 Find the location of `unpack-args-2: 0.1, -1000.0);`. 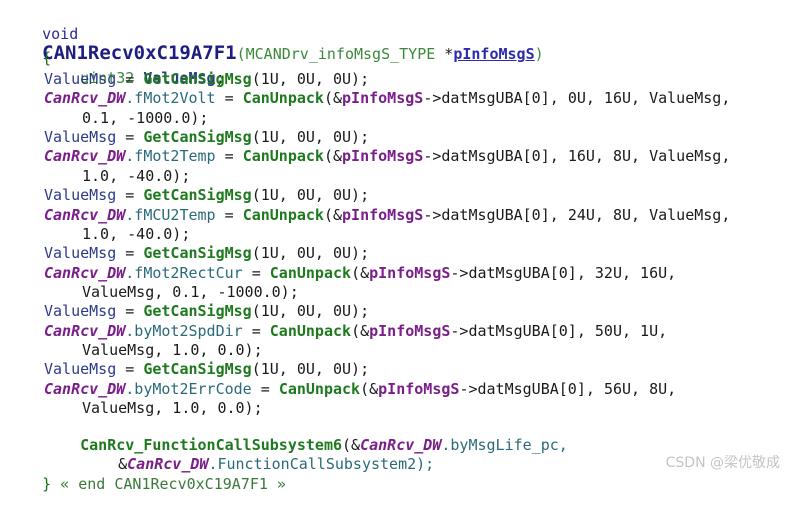

unpack-args-2: 0.1, -1000.0); is located at coordinates (145, 117).